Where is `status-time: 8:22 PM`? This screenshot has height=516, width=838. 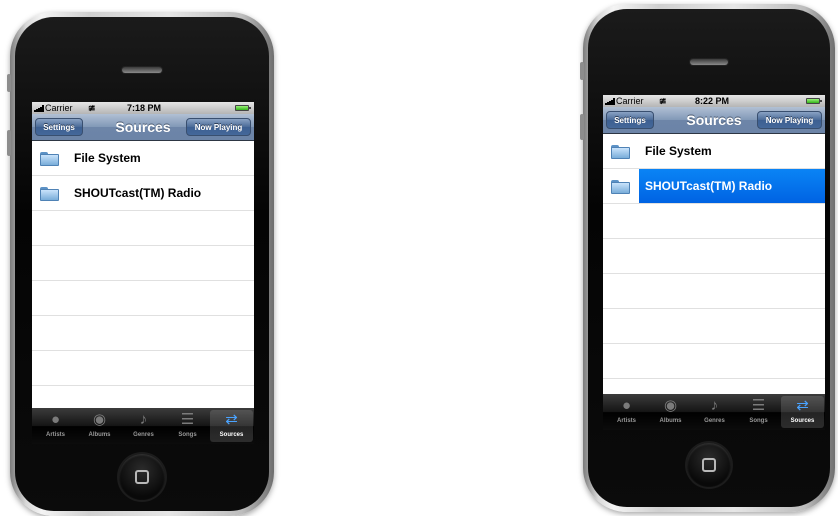
status-time: 8:22 PM is located at coordinates (712, 101).